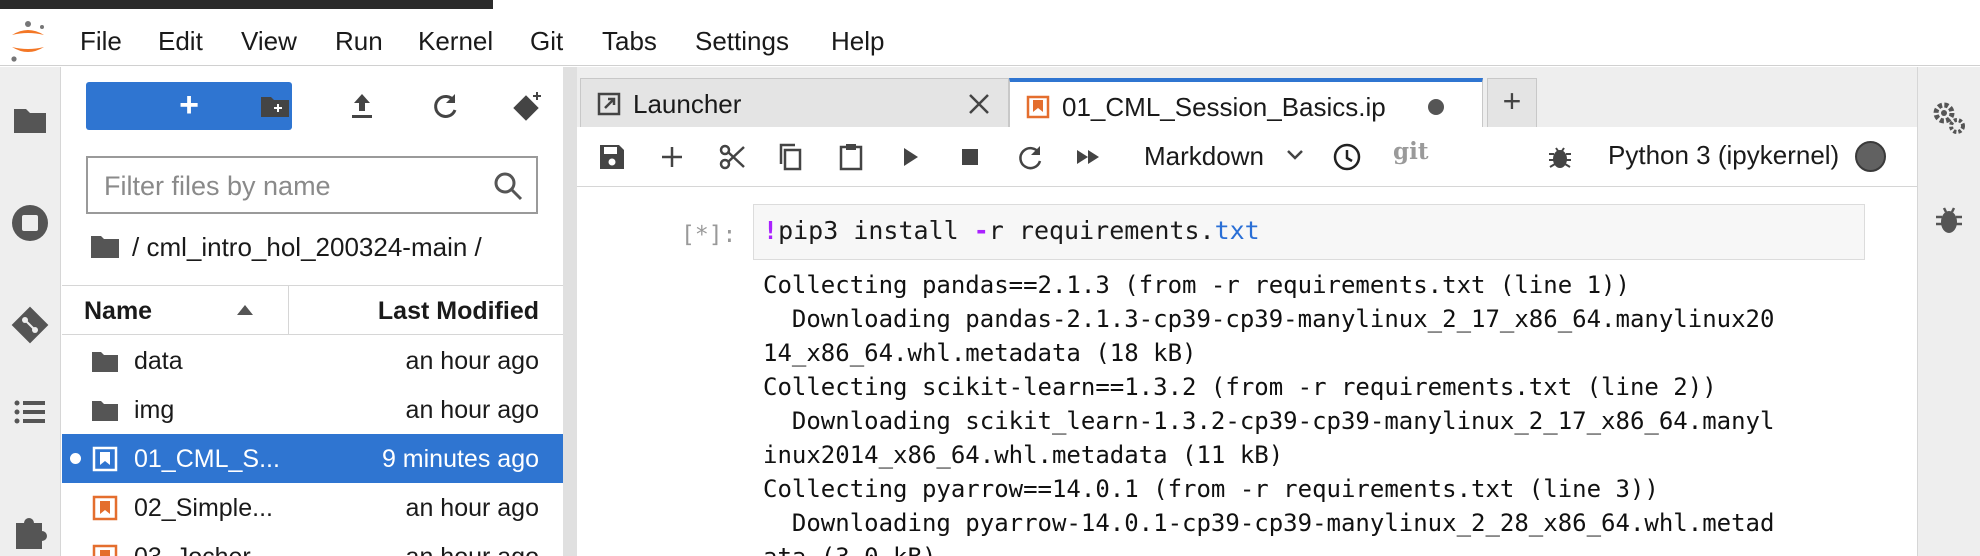 The image size is (1980, 556). What do you see at coordinates (246, 4) in the screenshot?
I see `window-top-strip` at bounding box center [246, 4].